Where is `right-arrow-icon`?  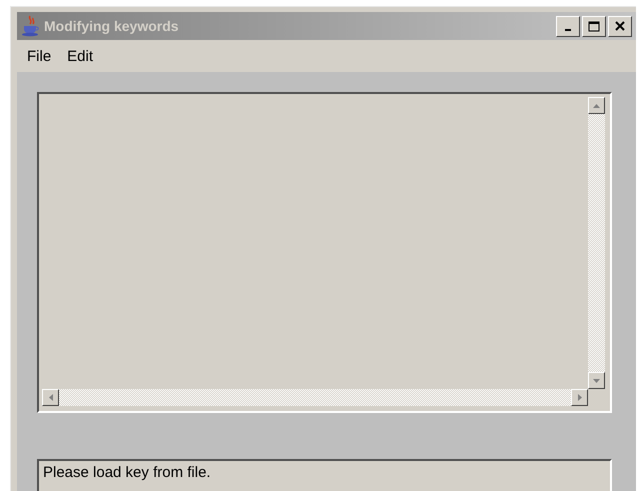 right-arrow-icon is located at coordinates (579, 397).